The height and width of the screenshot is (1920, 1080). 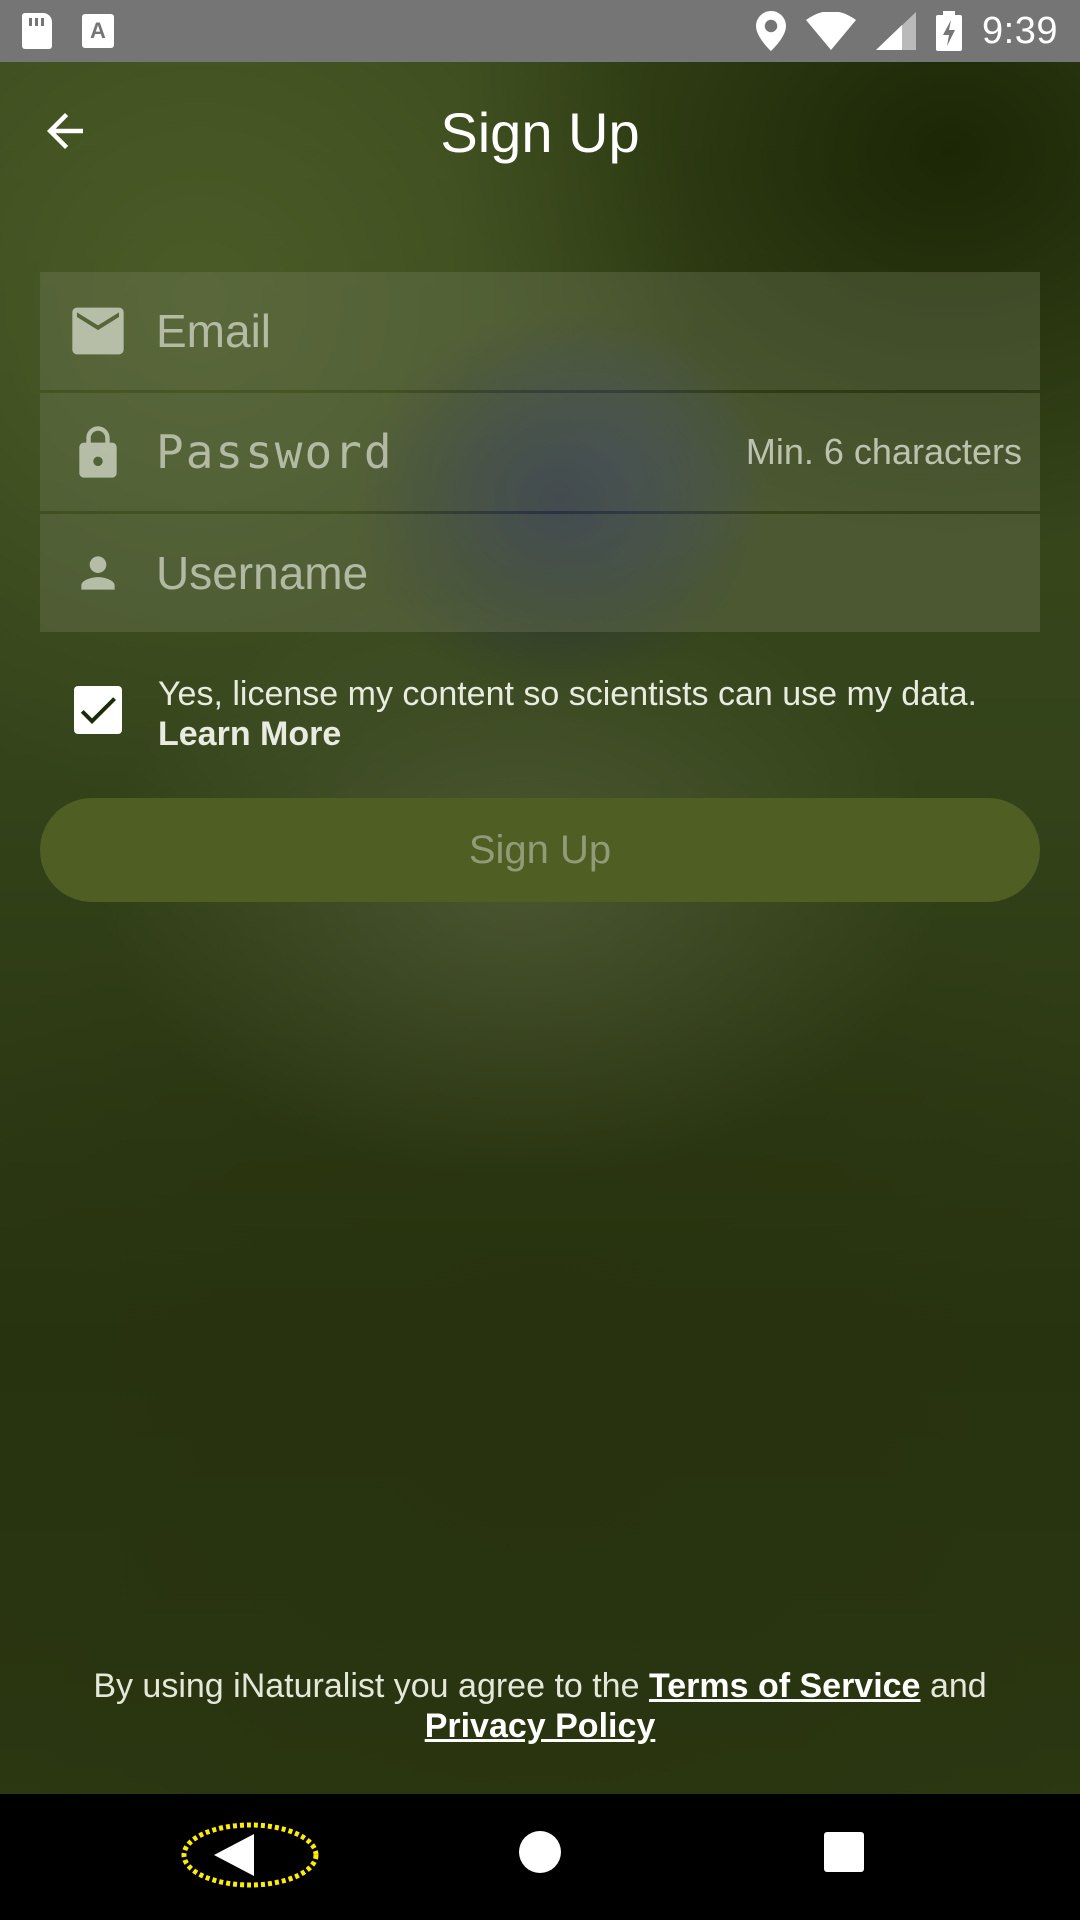 I want to click on privacy-policy-link: Privacy Policy, so click(x=540, y=1726).